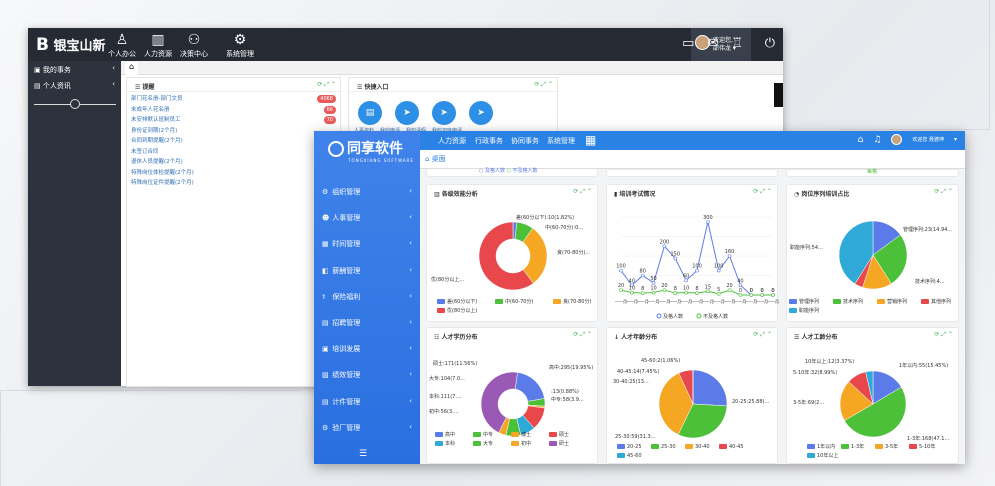 The width and height of the screenshot is (995, 486). Describe the element at coordinates (74, 223) in the screenshot. I see `sidebar: ▣ 我的事务 ‹ ▤ 个人资讯 ‹` at that location.